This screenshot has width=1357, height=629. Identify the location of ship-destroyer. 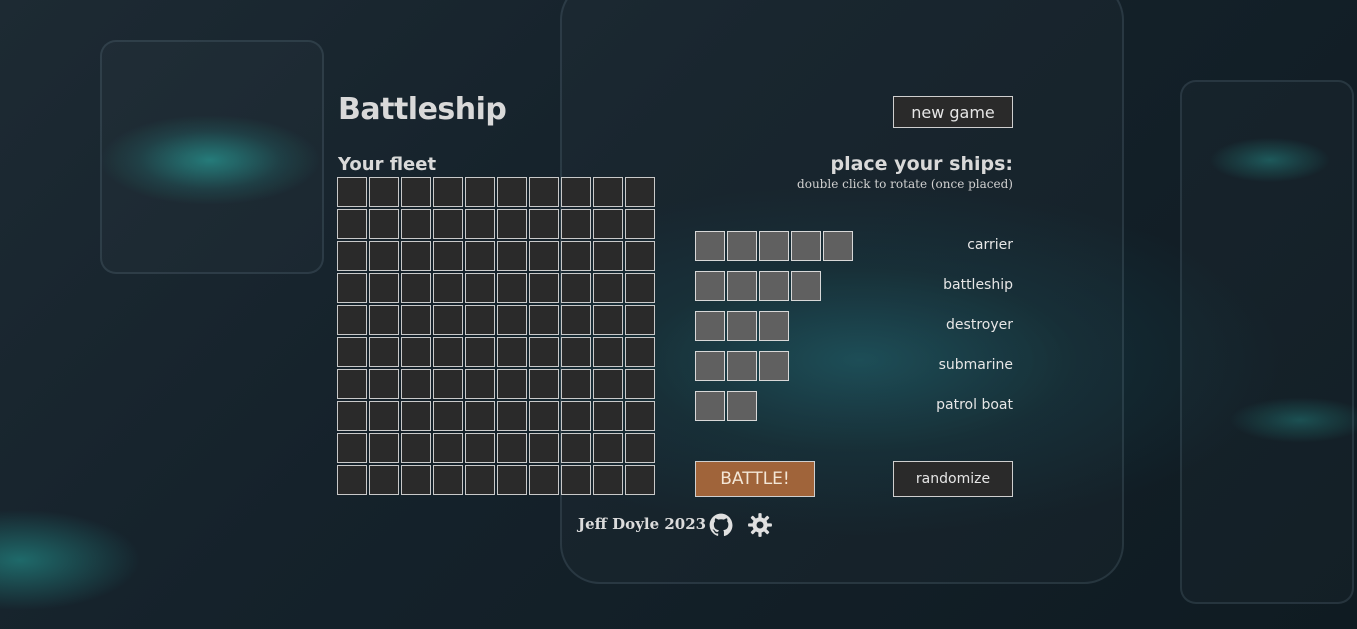
(742, 326).